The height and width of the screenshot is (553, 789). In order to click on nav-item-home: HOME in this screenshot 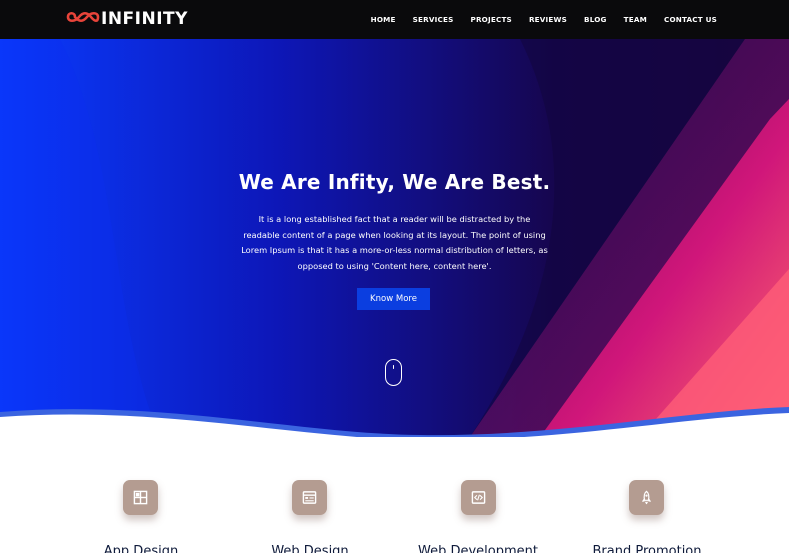, I will do `click(383, 19)`.